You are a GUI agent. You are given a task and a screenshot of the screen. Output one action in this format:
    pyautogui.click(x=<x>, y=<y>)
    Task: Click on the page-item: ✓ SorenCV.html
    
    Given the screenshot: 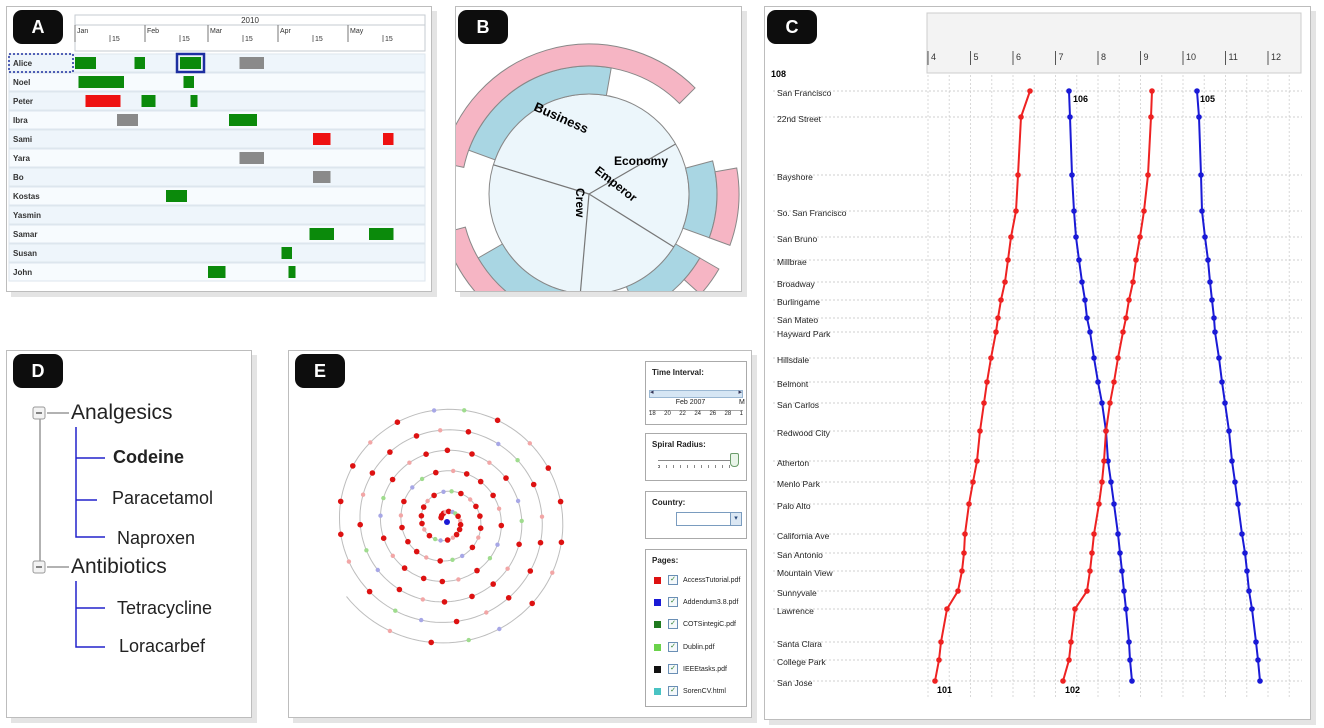 What is the action you would take?
    pyautogui.click(x=690, y=691)
    